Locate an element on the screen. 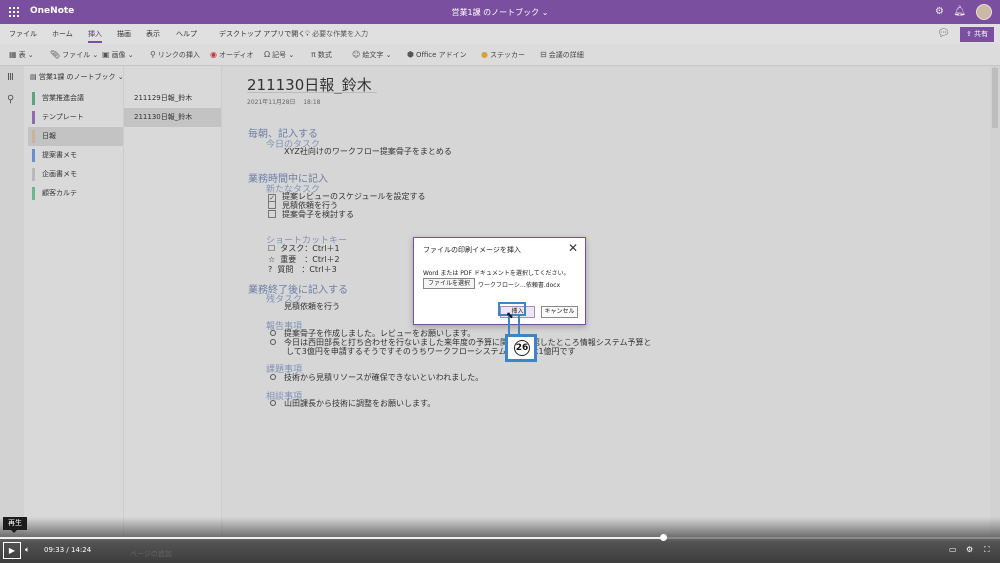  image-icon: ▣ is located at coordinates (106, 54).